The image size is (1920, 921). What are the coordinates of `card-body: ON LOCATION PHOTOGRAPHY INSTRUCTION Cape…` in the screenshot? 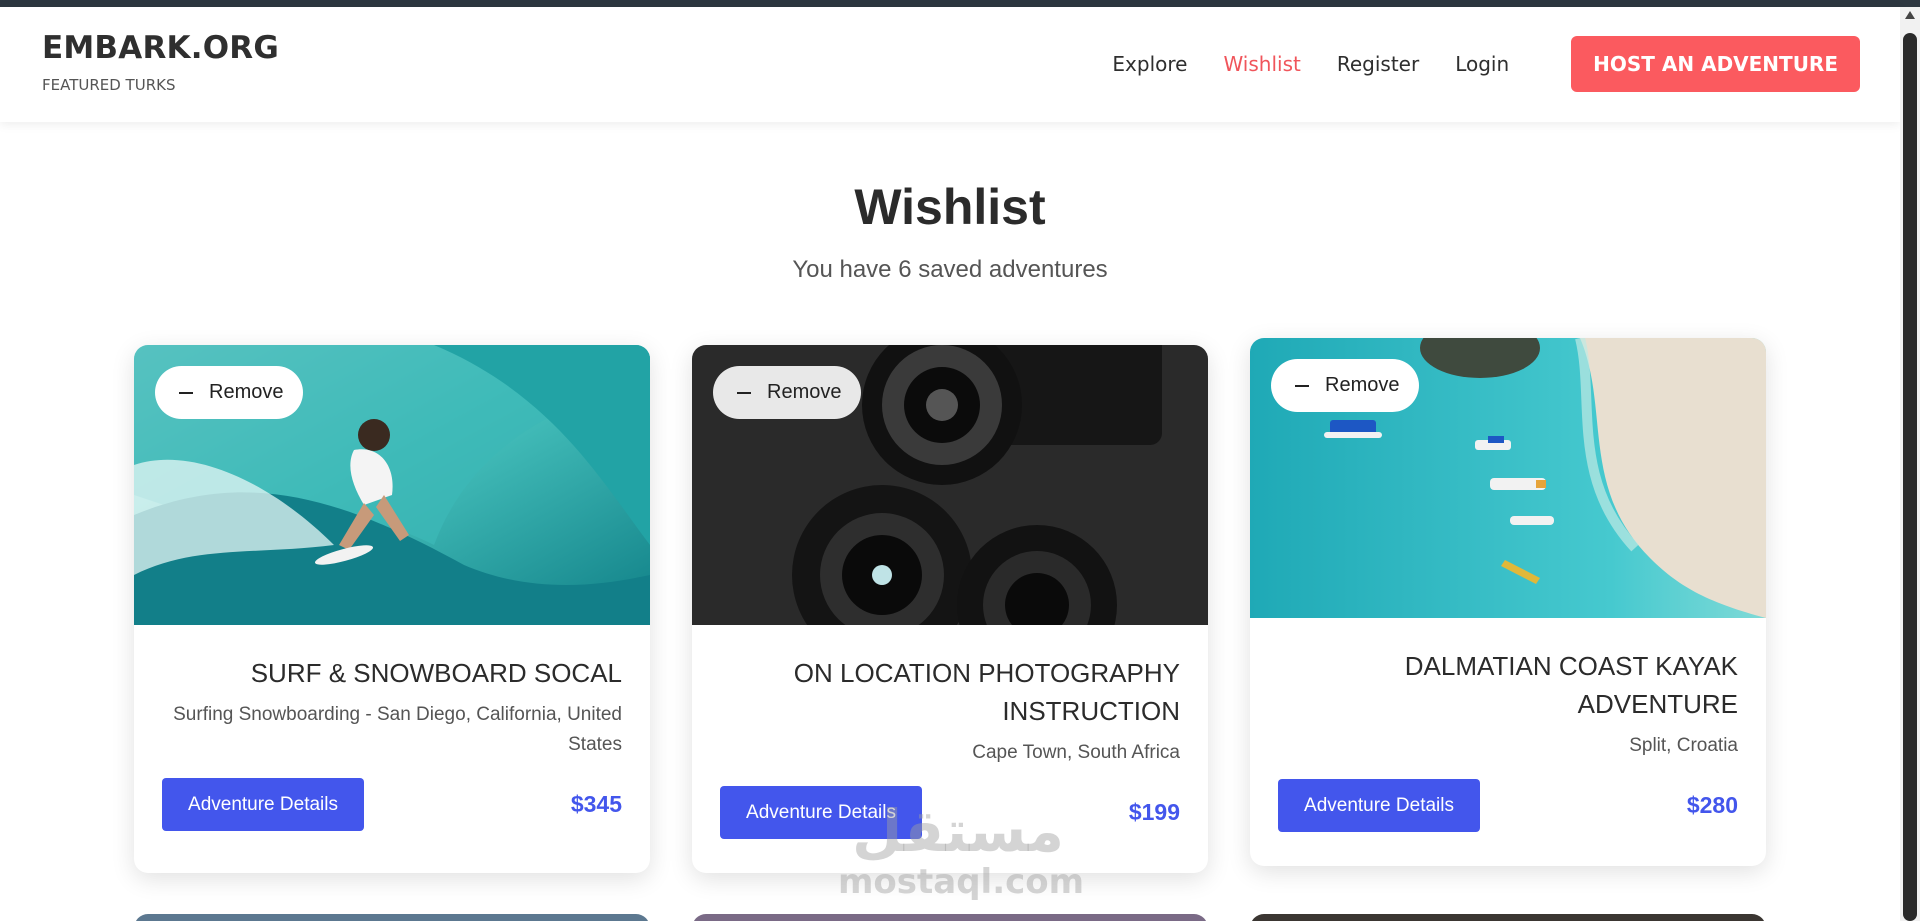 It's located at (950, 746).